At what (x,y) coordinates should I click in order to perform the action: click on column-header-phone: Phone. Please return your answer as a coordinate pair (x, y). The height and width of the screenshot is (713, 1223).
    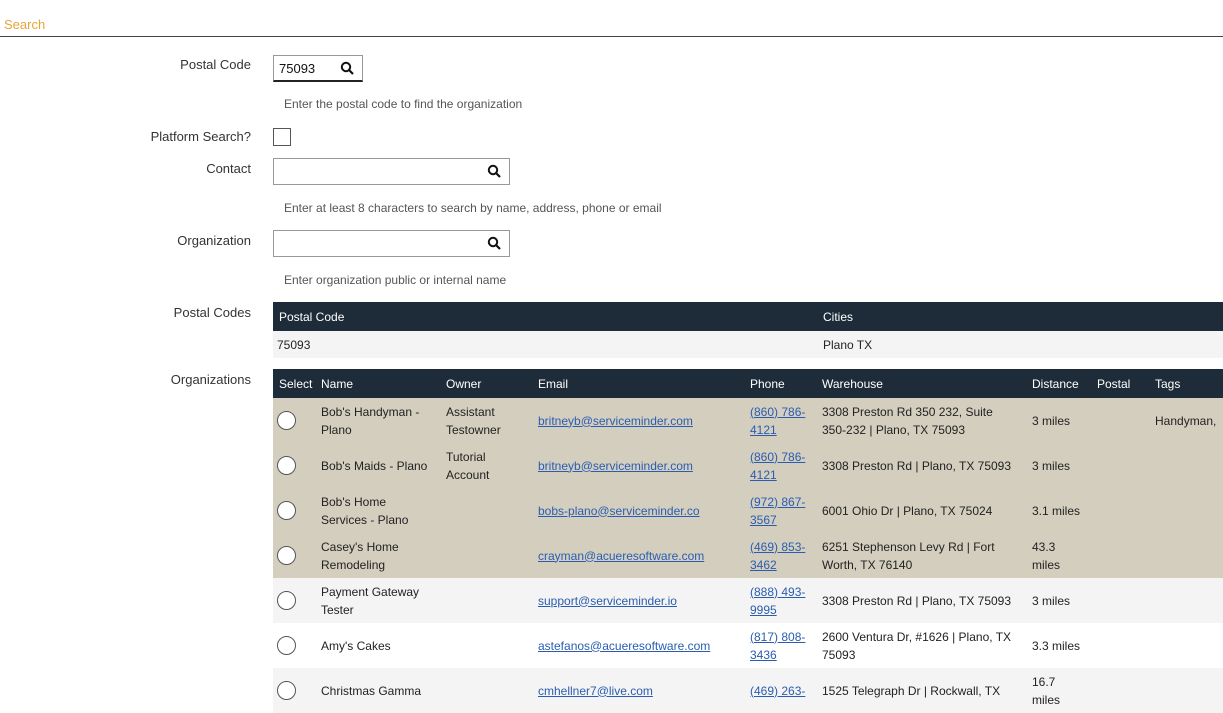
    Looking at the image, I should click on (780, 383).